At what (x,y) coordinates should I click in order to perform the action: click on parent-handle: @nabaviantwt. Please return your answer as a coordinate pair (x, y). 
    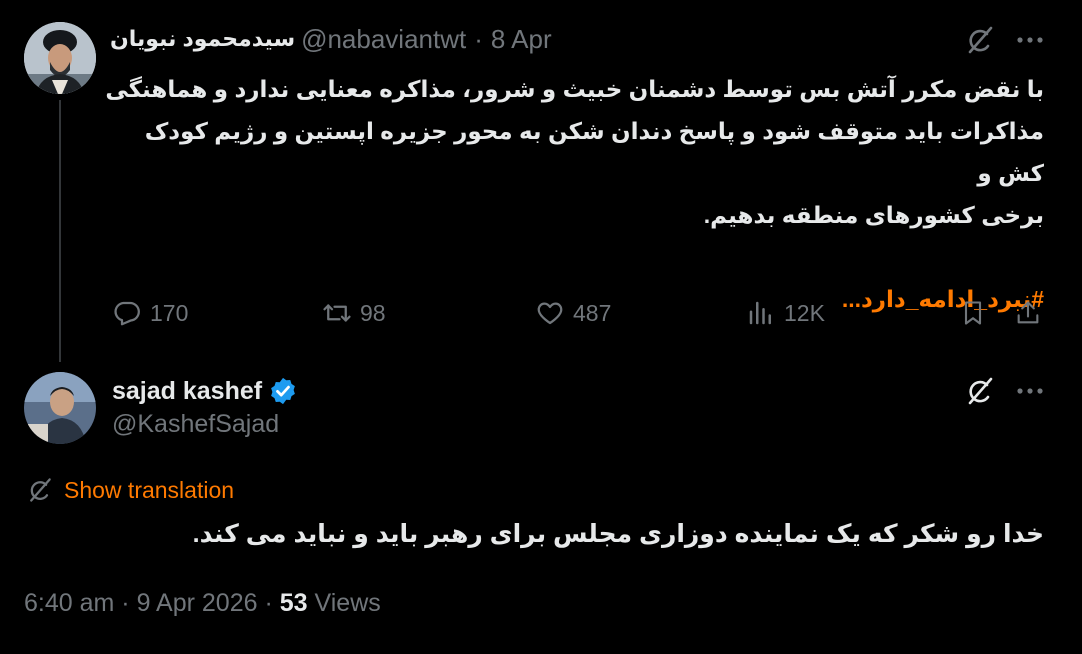
    Looking at the image, I should click on (383, 39).